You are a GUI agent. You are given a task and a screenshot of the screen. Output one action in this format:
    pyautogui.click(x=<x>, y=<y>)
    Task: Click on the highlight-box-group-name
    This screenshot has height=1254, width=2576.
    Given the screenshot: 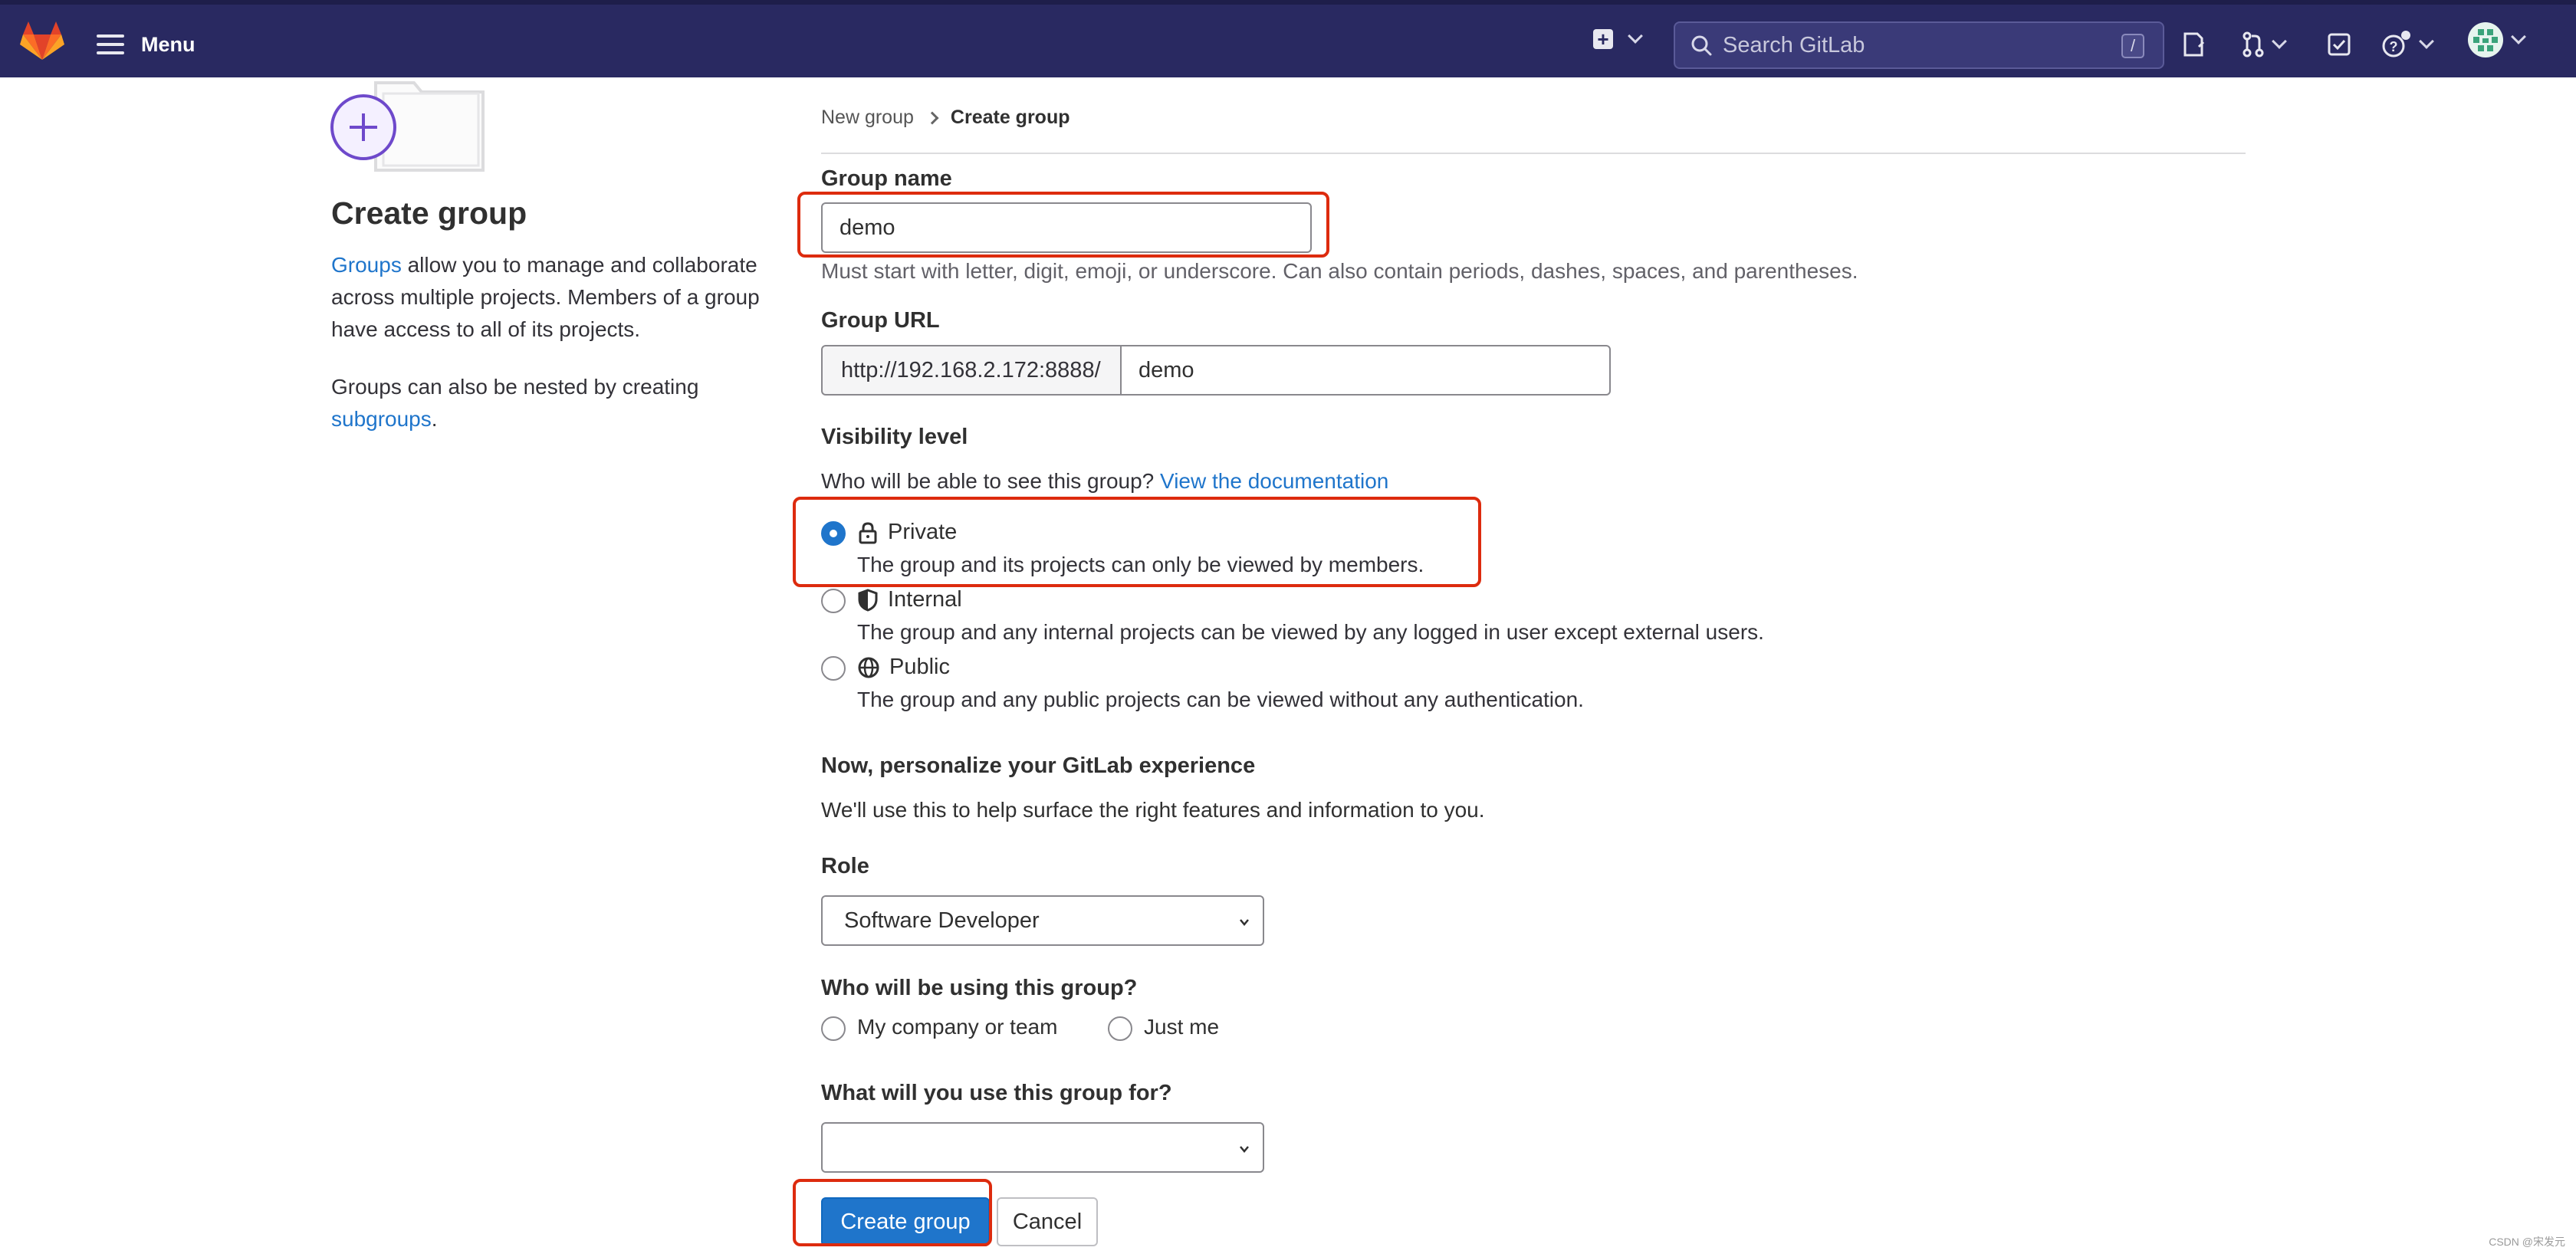 What is the action you would take?
    pyautogui.click(x=1063, y=225)
    